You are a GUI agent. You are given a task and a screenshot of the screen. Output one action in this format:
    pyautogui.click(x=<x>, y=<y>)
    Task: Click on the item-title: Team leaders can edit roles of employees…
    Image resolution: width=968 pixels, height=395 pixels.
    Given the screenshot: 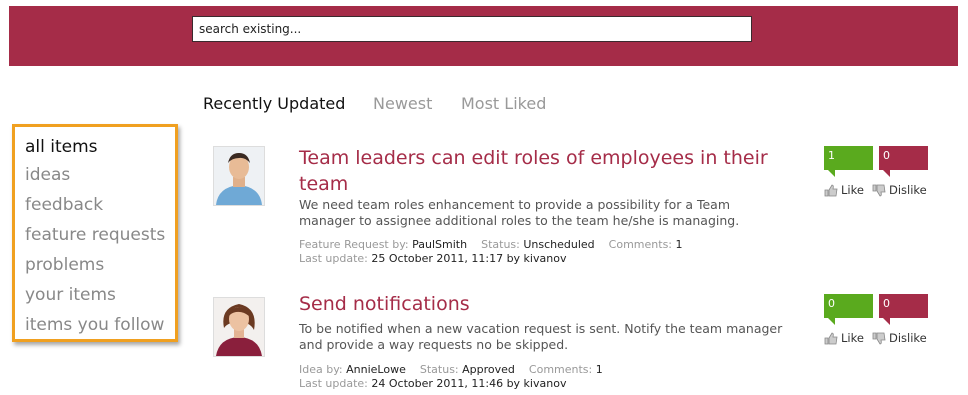 What is the action you would take?
    pyautogui.click(x=534, y=171)
    